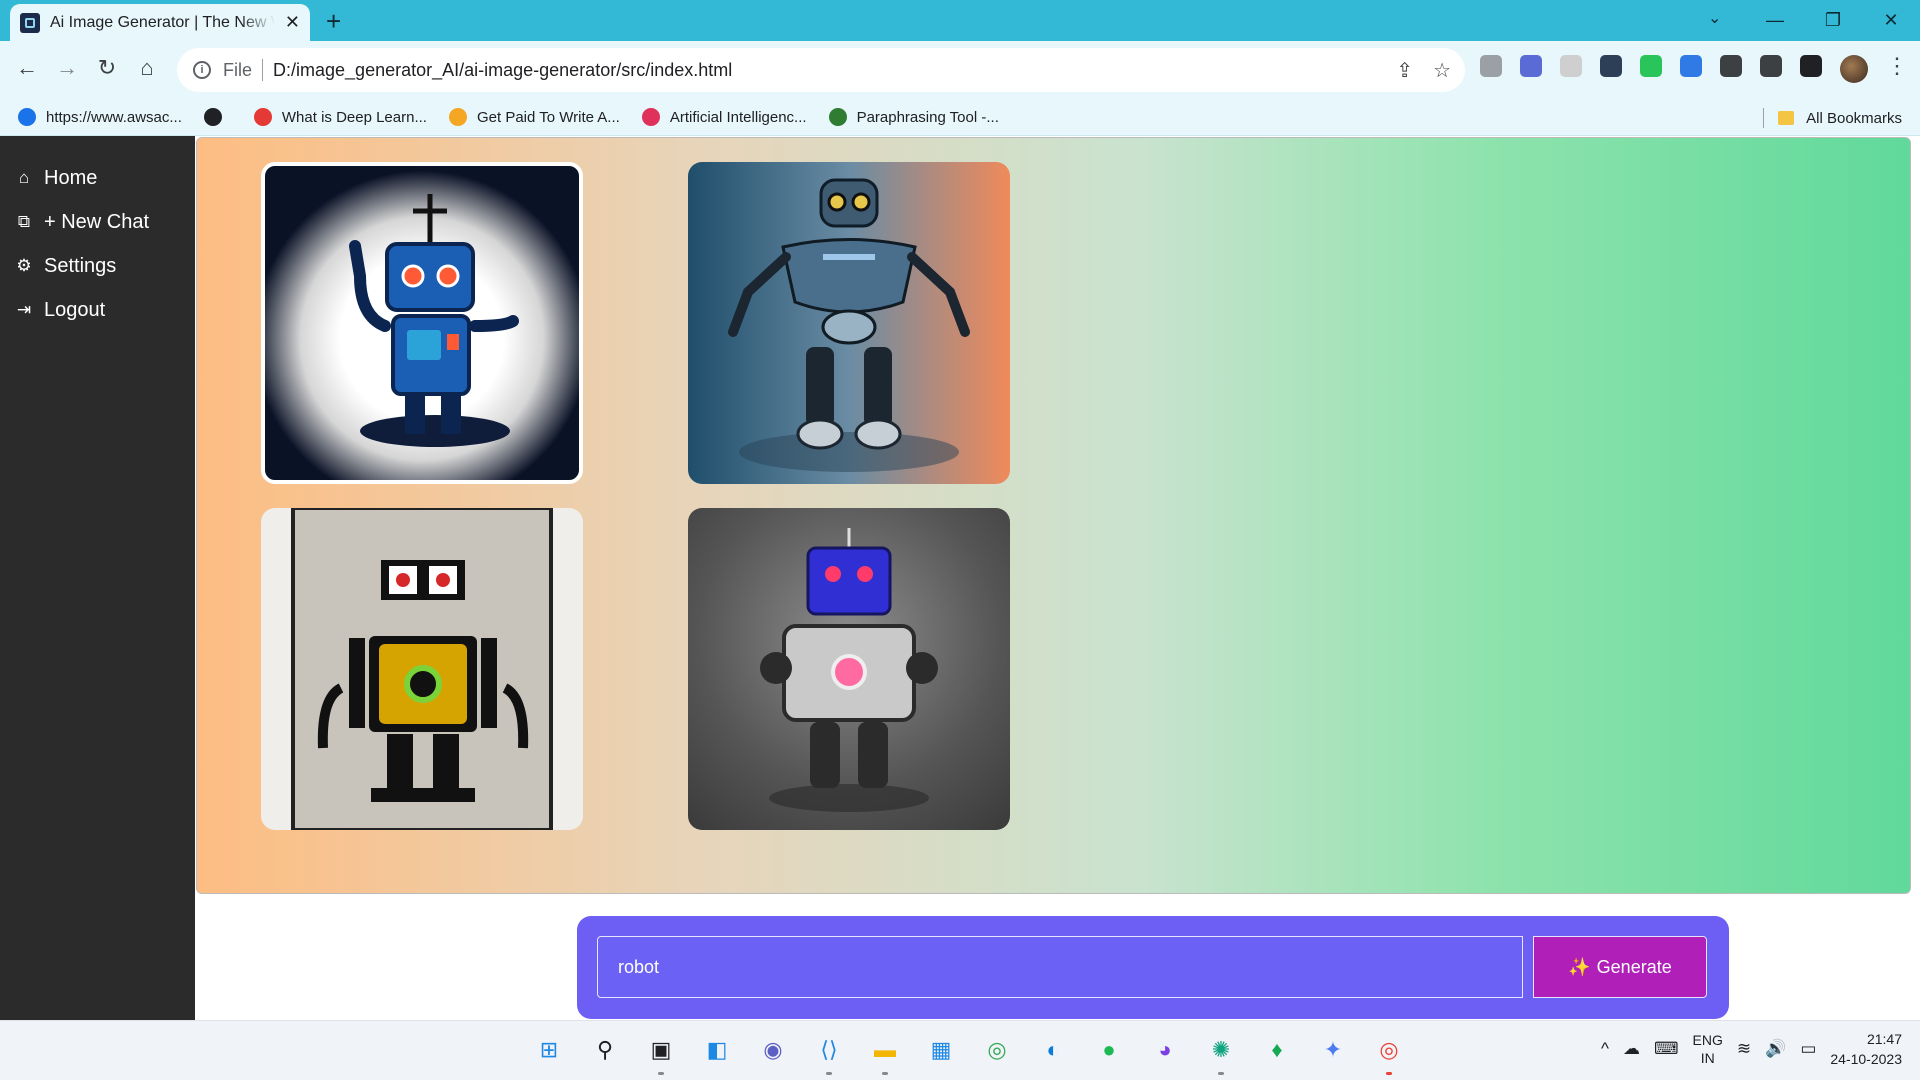 The width and height of the screenshot is (1920, 1080). I want to click on search-icon: ⚲, so click(605, 1050).